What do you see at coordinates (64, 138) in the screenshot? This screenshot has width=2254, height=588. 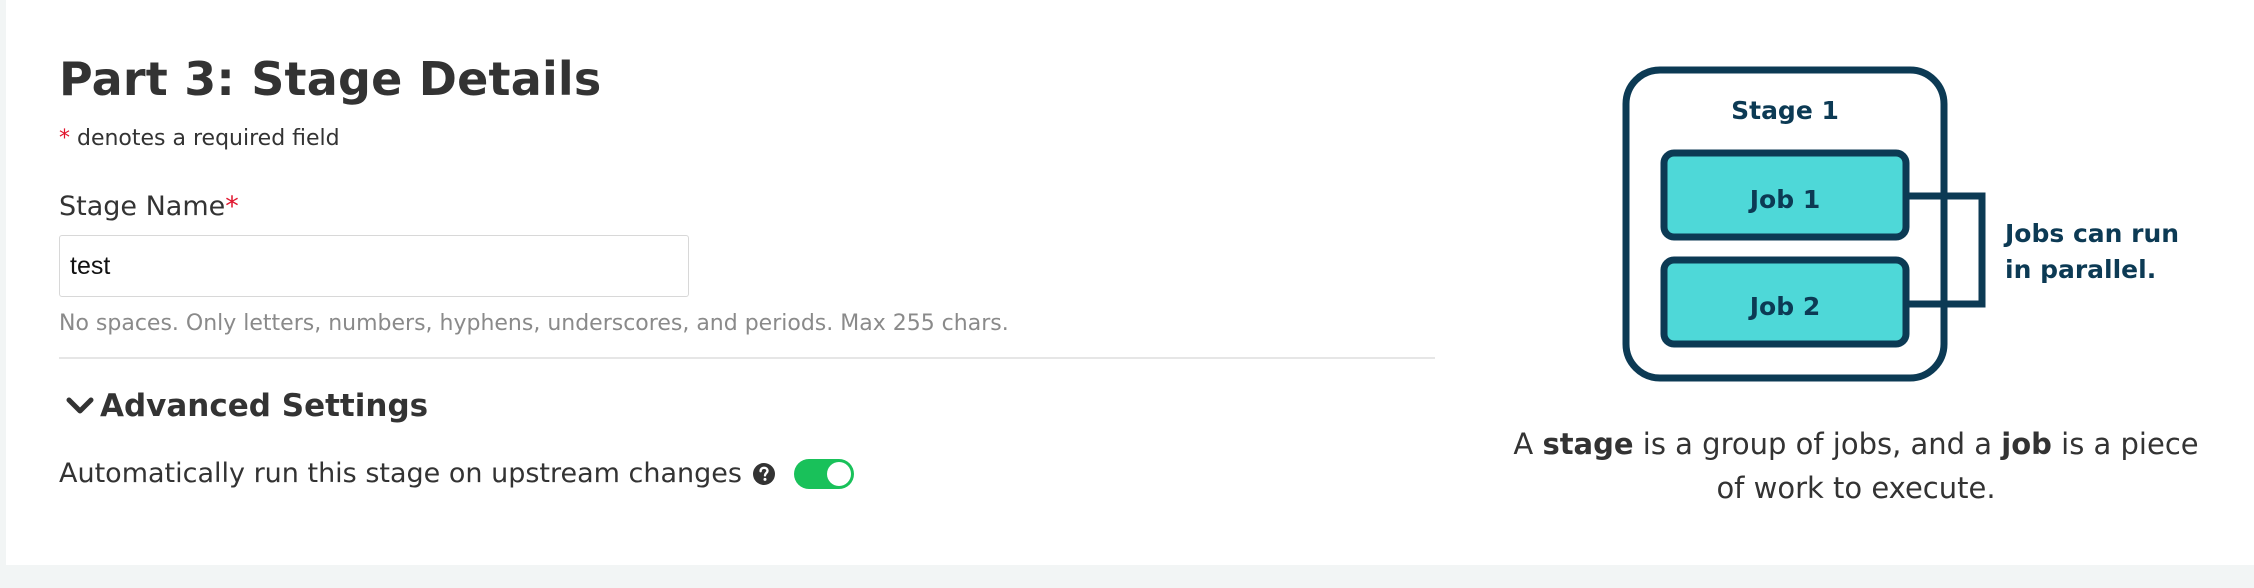 I see `required-star: *` at bounding box center [64, 138].